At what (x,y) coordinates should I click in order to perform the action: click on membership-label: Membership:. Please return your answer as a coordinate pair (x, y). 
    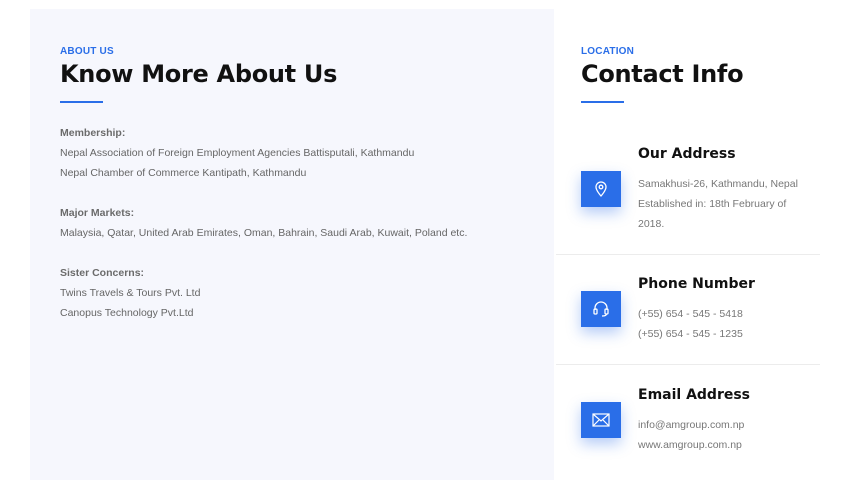
    Looking at the image, I should click on (93, 133).